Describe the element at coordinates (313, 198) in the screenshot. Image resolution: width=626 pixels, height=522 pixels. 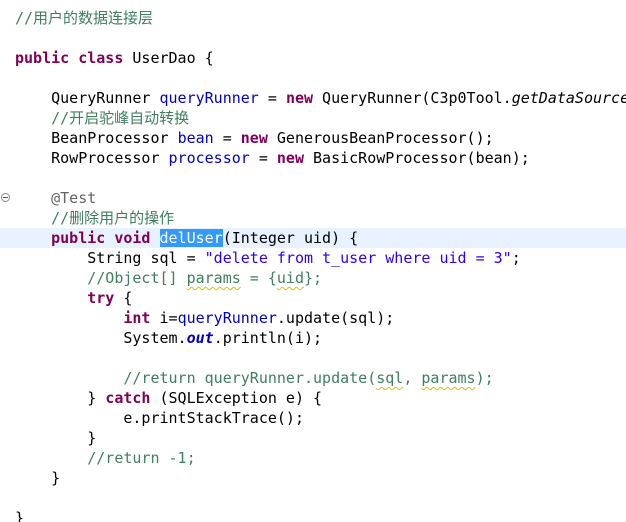
I see `code-line: @Test` at that location.